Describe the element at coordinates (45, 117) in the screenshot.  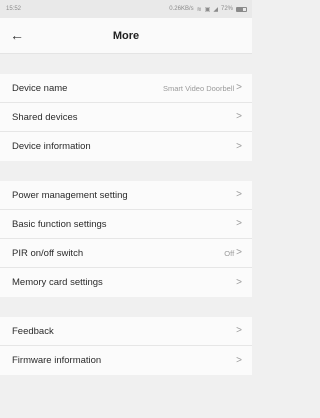
I see `row-label: Shared devices` at that location.